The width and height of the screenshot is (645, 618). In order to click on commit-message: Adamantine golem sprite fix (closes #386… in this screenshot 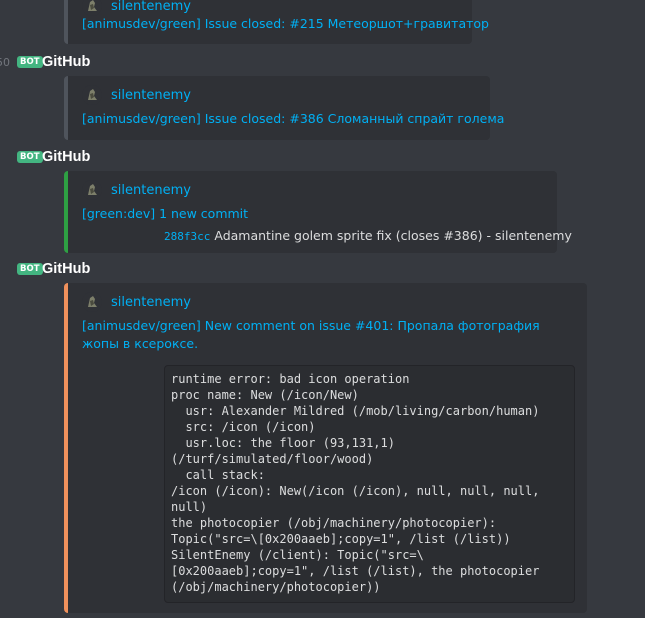, I will do `click(393, 235)`.